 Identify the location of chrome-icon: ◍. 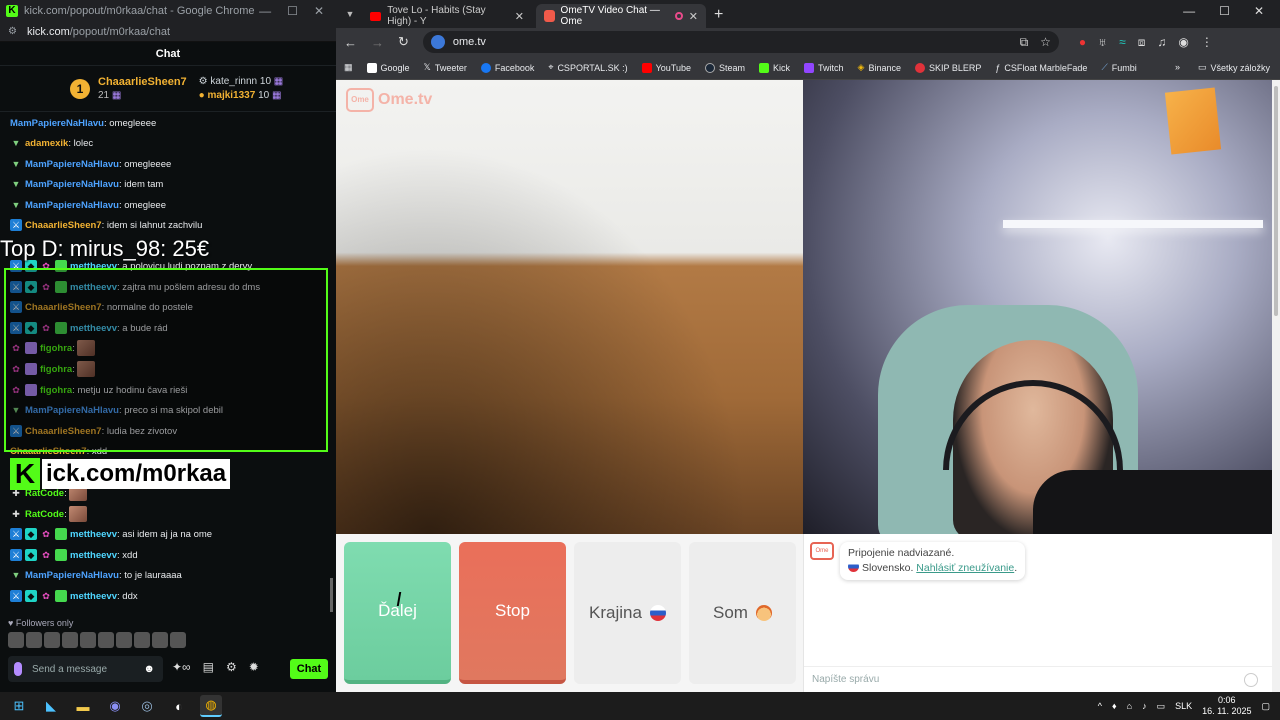
(211, 706).